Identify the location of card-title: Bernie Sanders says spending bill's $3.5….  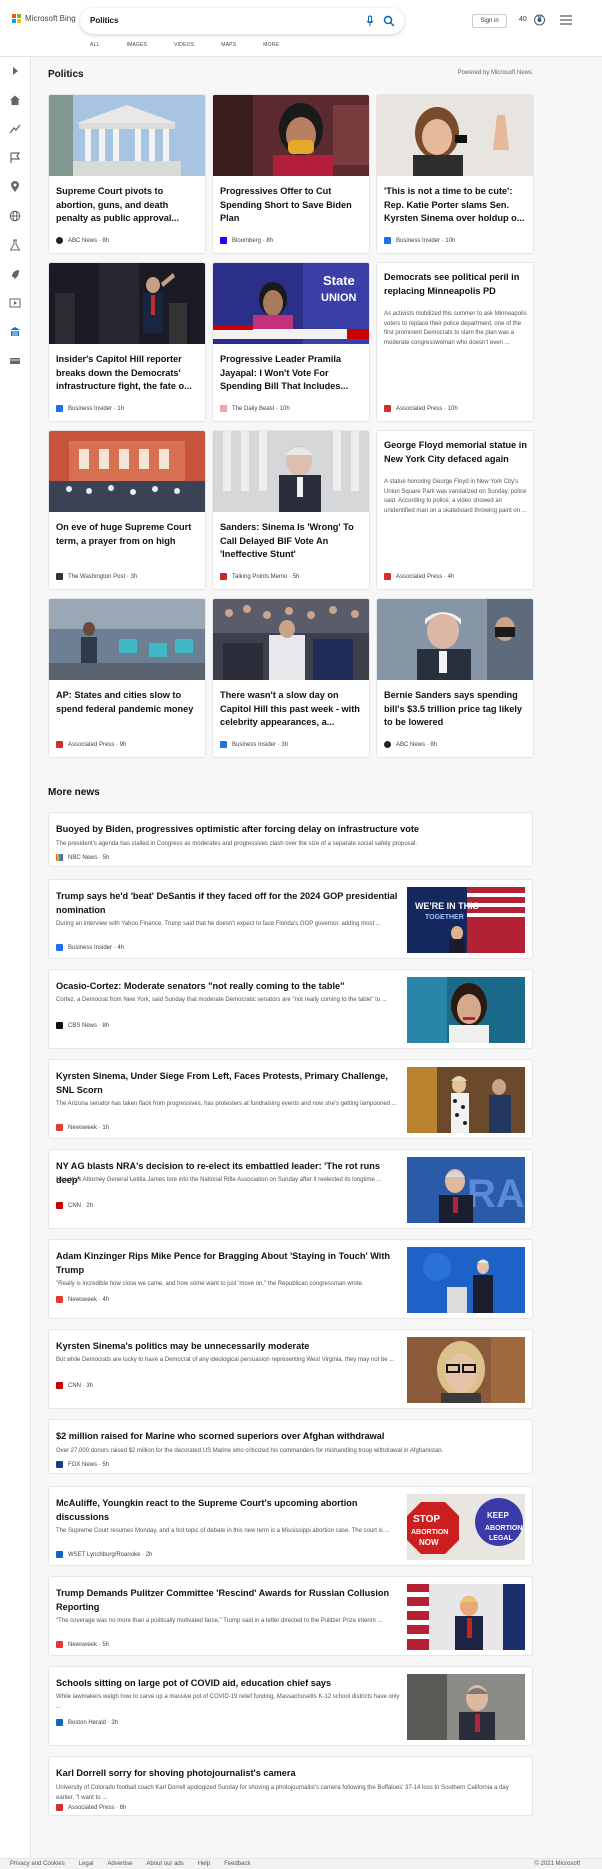
(456, 709).